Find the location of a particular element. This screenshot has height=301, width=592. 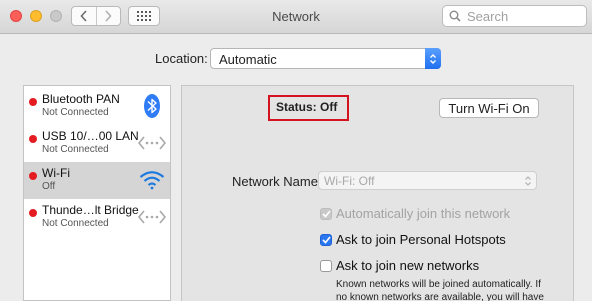

personal-hotspots-checkbox is located at coordinates (326, 240).